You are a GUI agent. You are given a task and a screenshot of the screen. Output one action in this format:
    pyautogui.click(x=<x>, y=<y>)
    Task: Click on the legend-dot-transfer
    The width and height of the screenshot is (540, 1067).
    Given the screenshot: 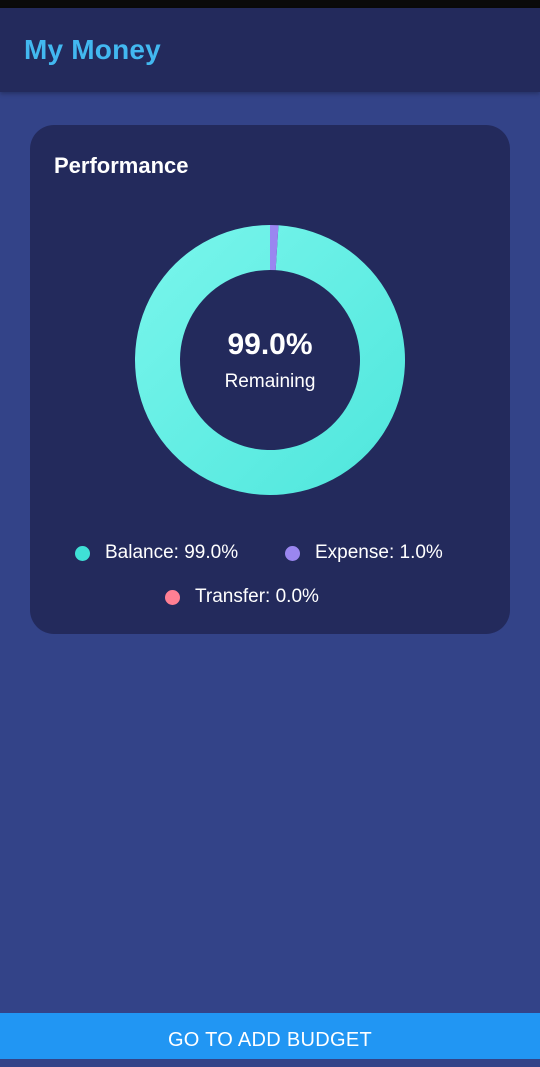 What is the action you would take?
    pyautogui.click(x=172, y=597)
    